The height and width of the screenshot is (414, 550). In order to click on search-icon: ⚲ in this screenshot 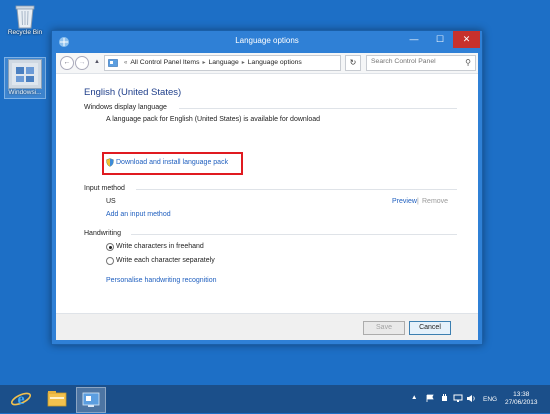, I will do `click(468, 62)`.